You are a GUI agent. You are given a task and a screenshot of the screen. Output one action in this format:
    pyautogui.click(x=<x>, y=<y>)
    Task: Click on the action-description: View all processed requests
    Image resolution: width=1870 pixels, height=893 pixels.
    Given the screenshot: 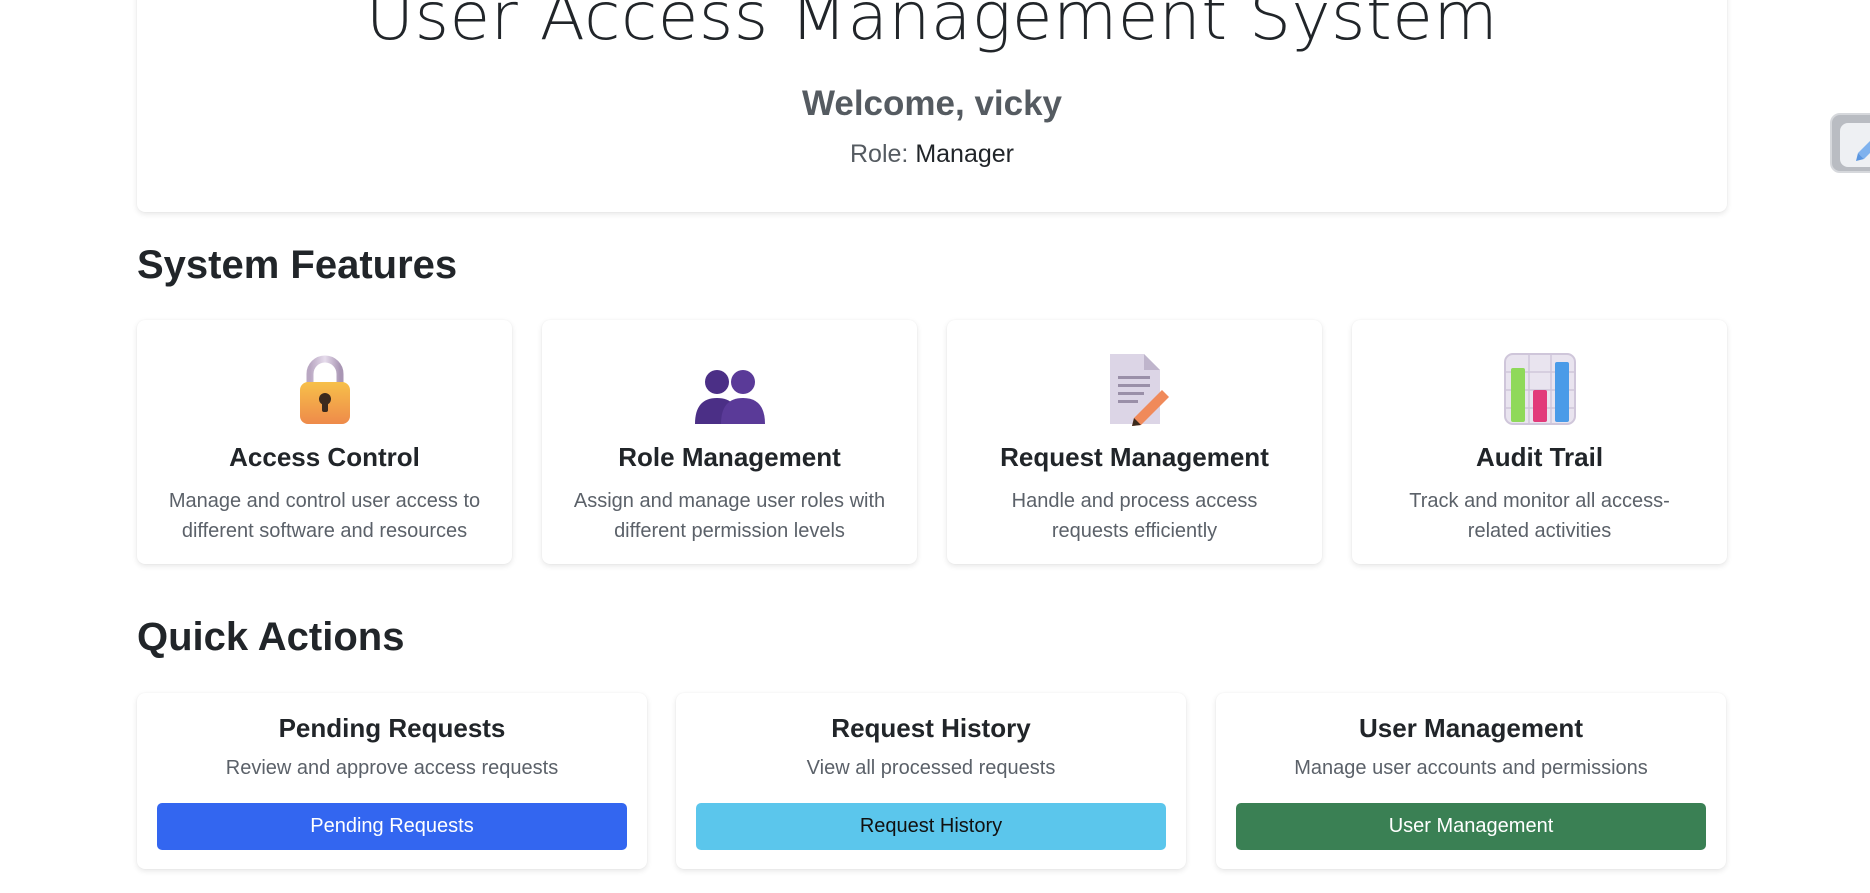 What is the action you would take?
    pyautogui.click(x=931, y=768)
    